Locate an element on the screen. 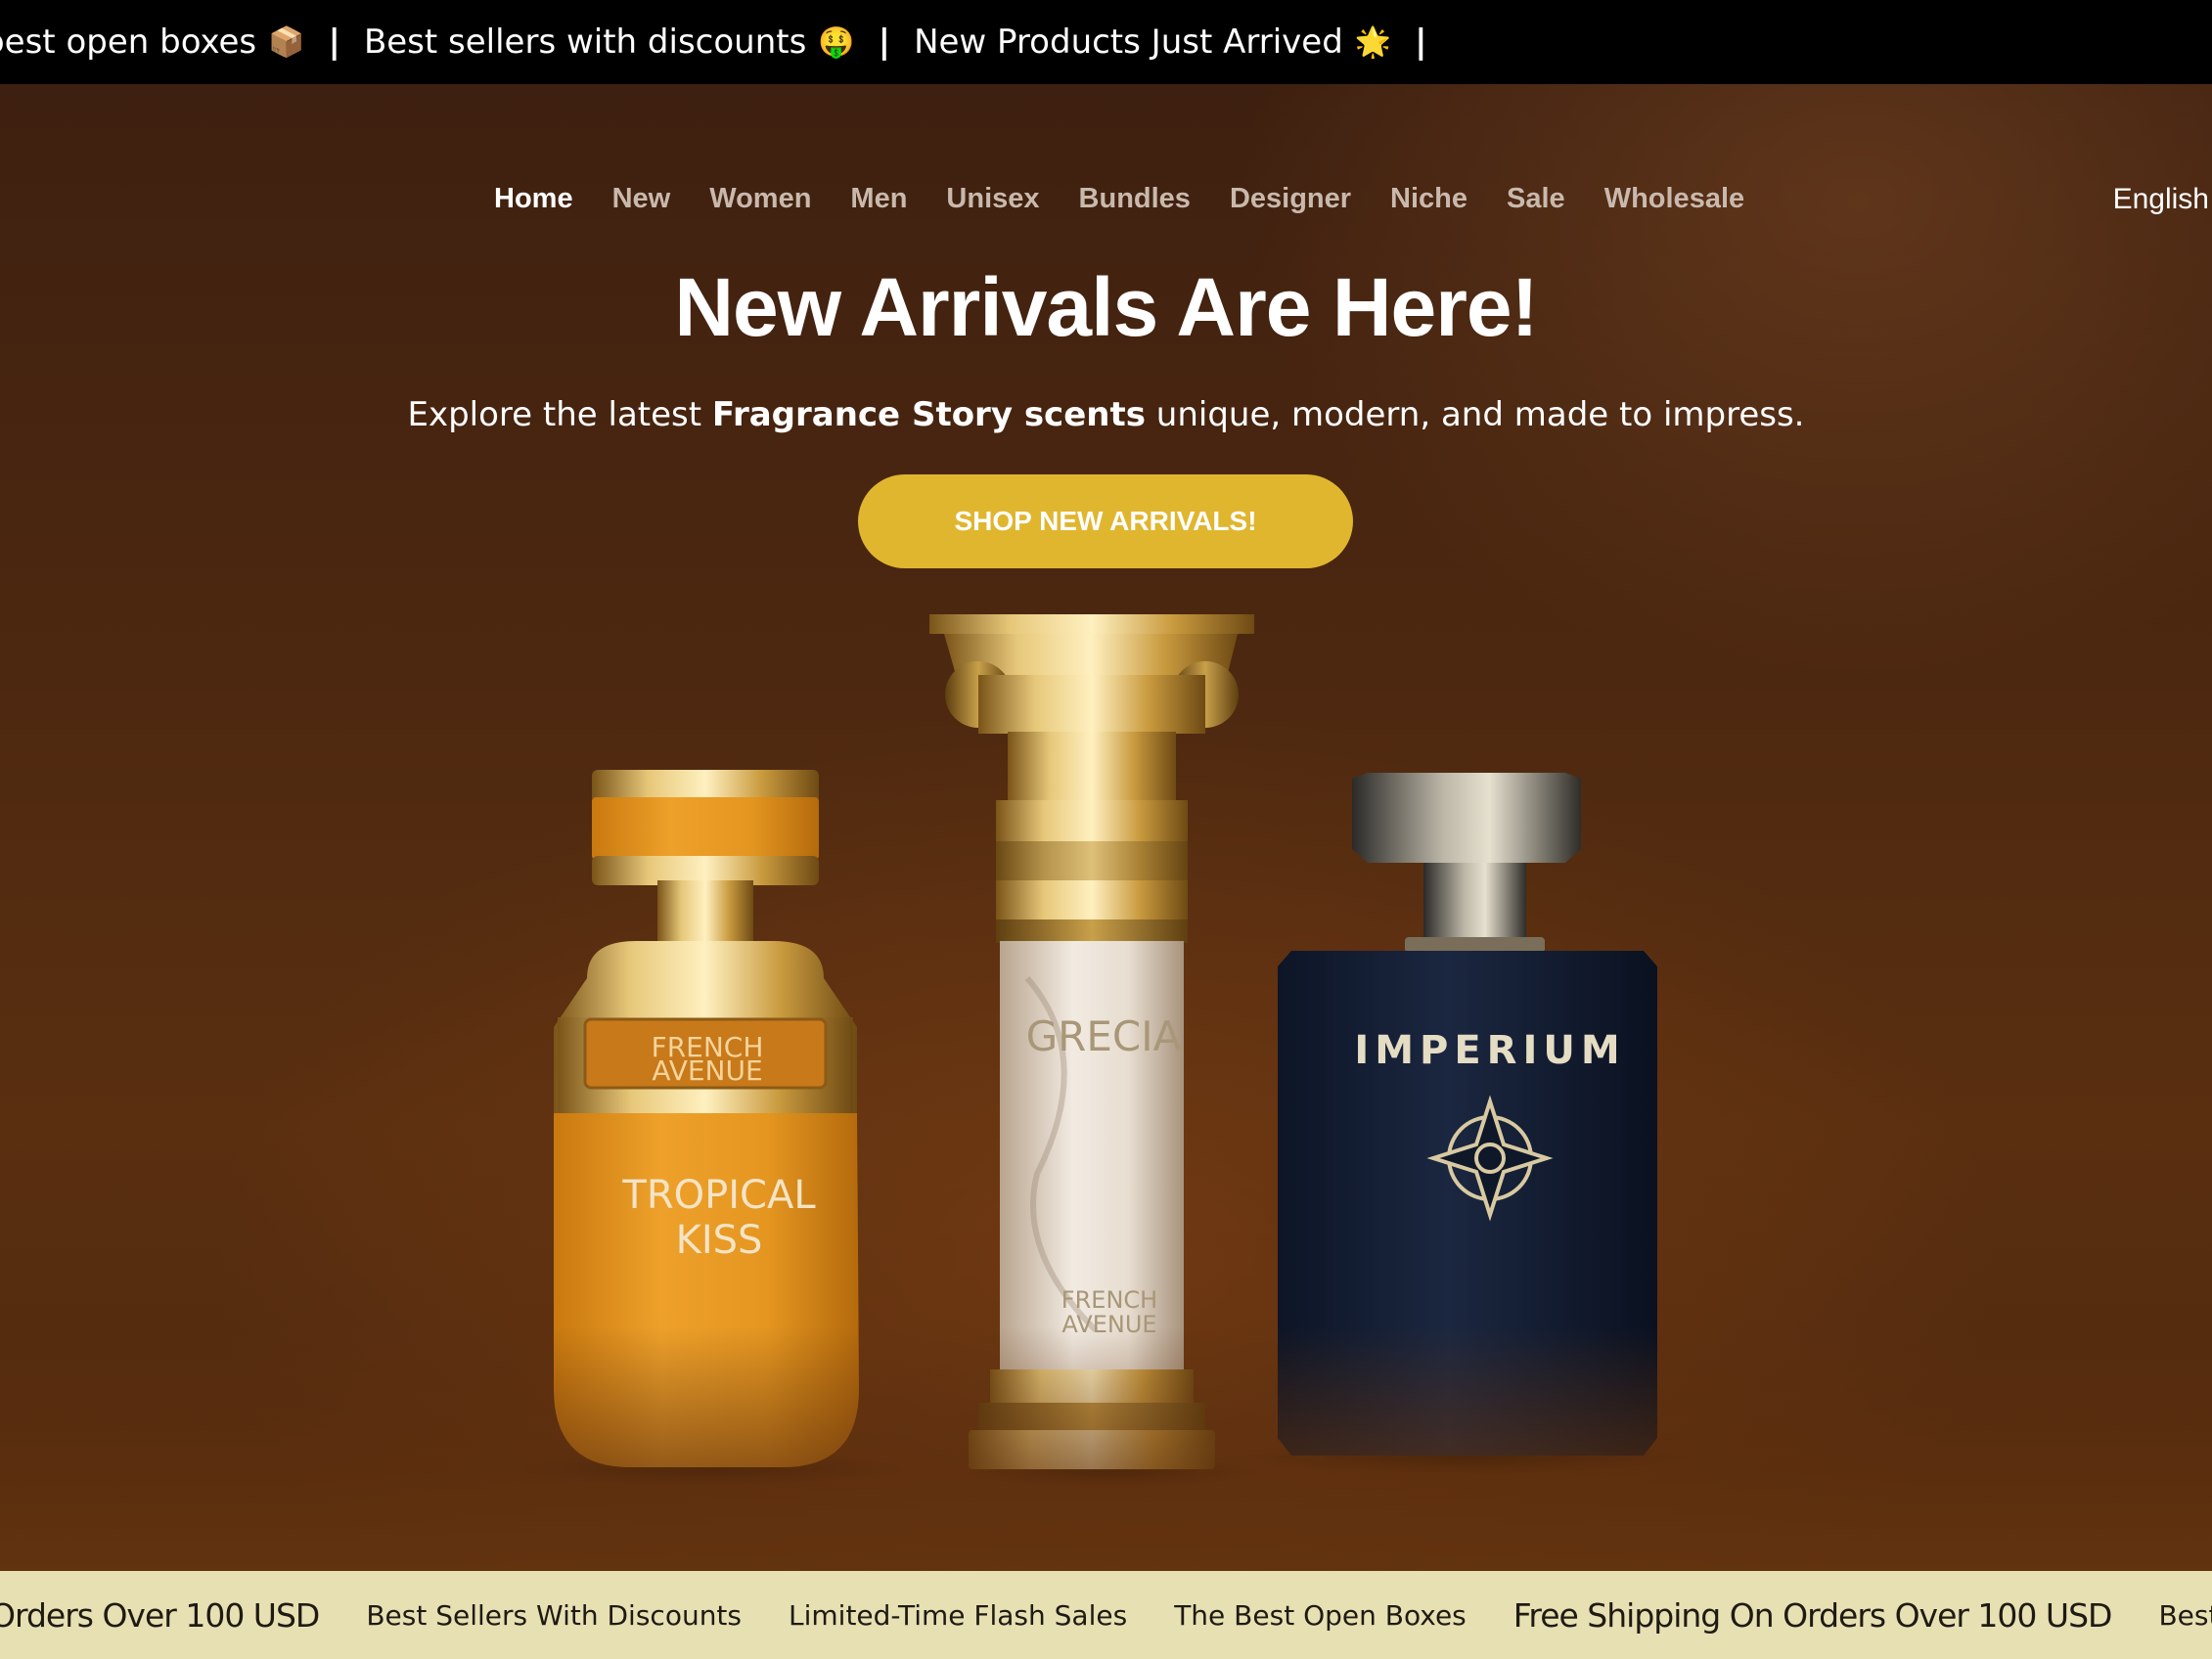 This screenshot has width=2212, height=1659. language-selector: English is located at coordinates (2161, 199).